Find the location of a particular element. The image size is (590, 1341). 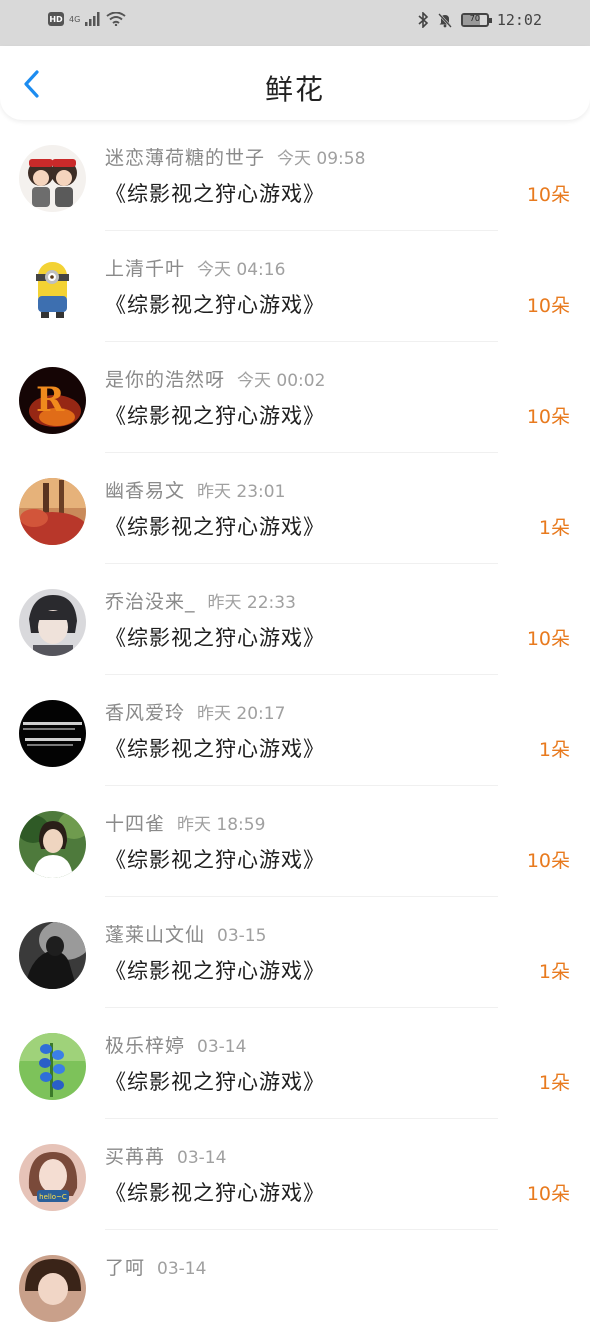

avatar-image: hello~C is located at coordinates (52, 1177).